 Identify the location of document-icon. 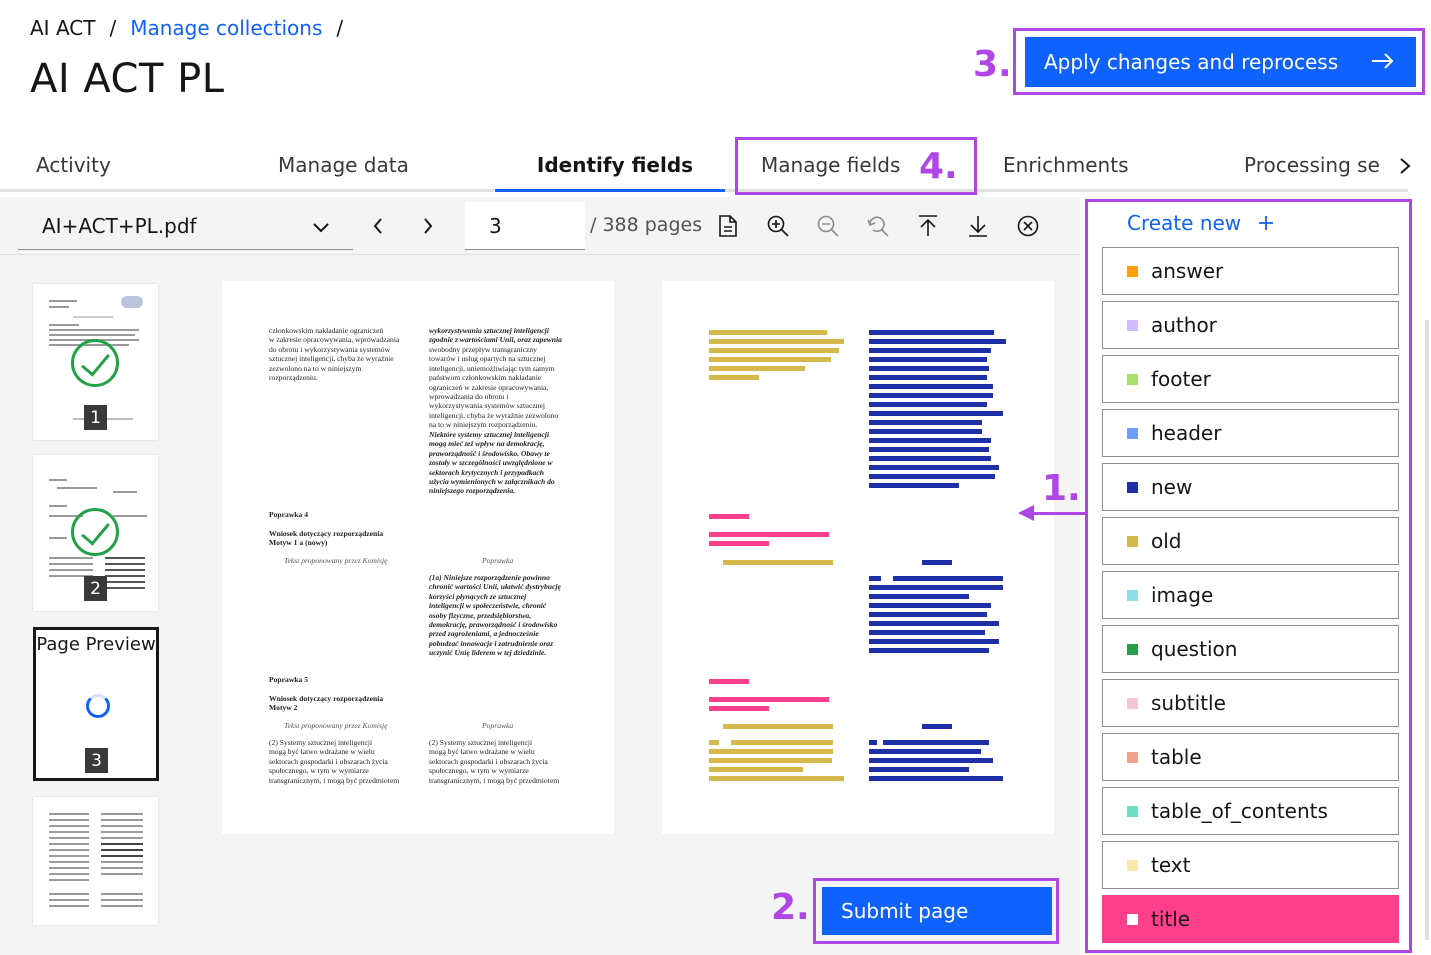
(728, 226).